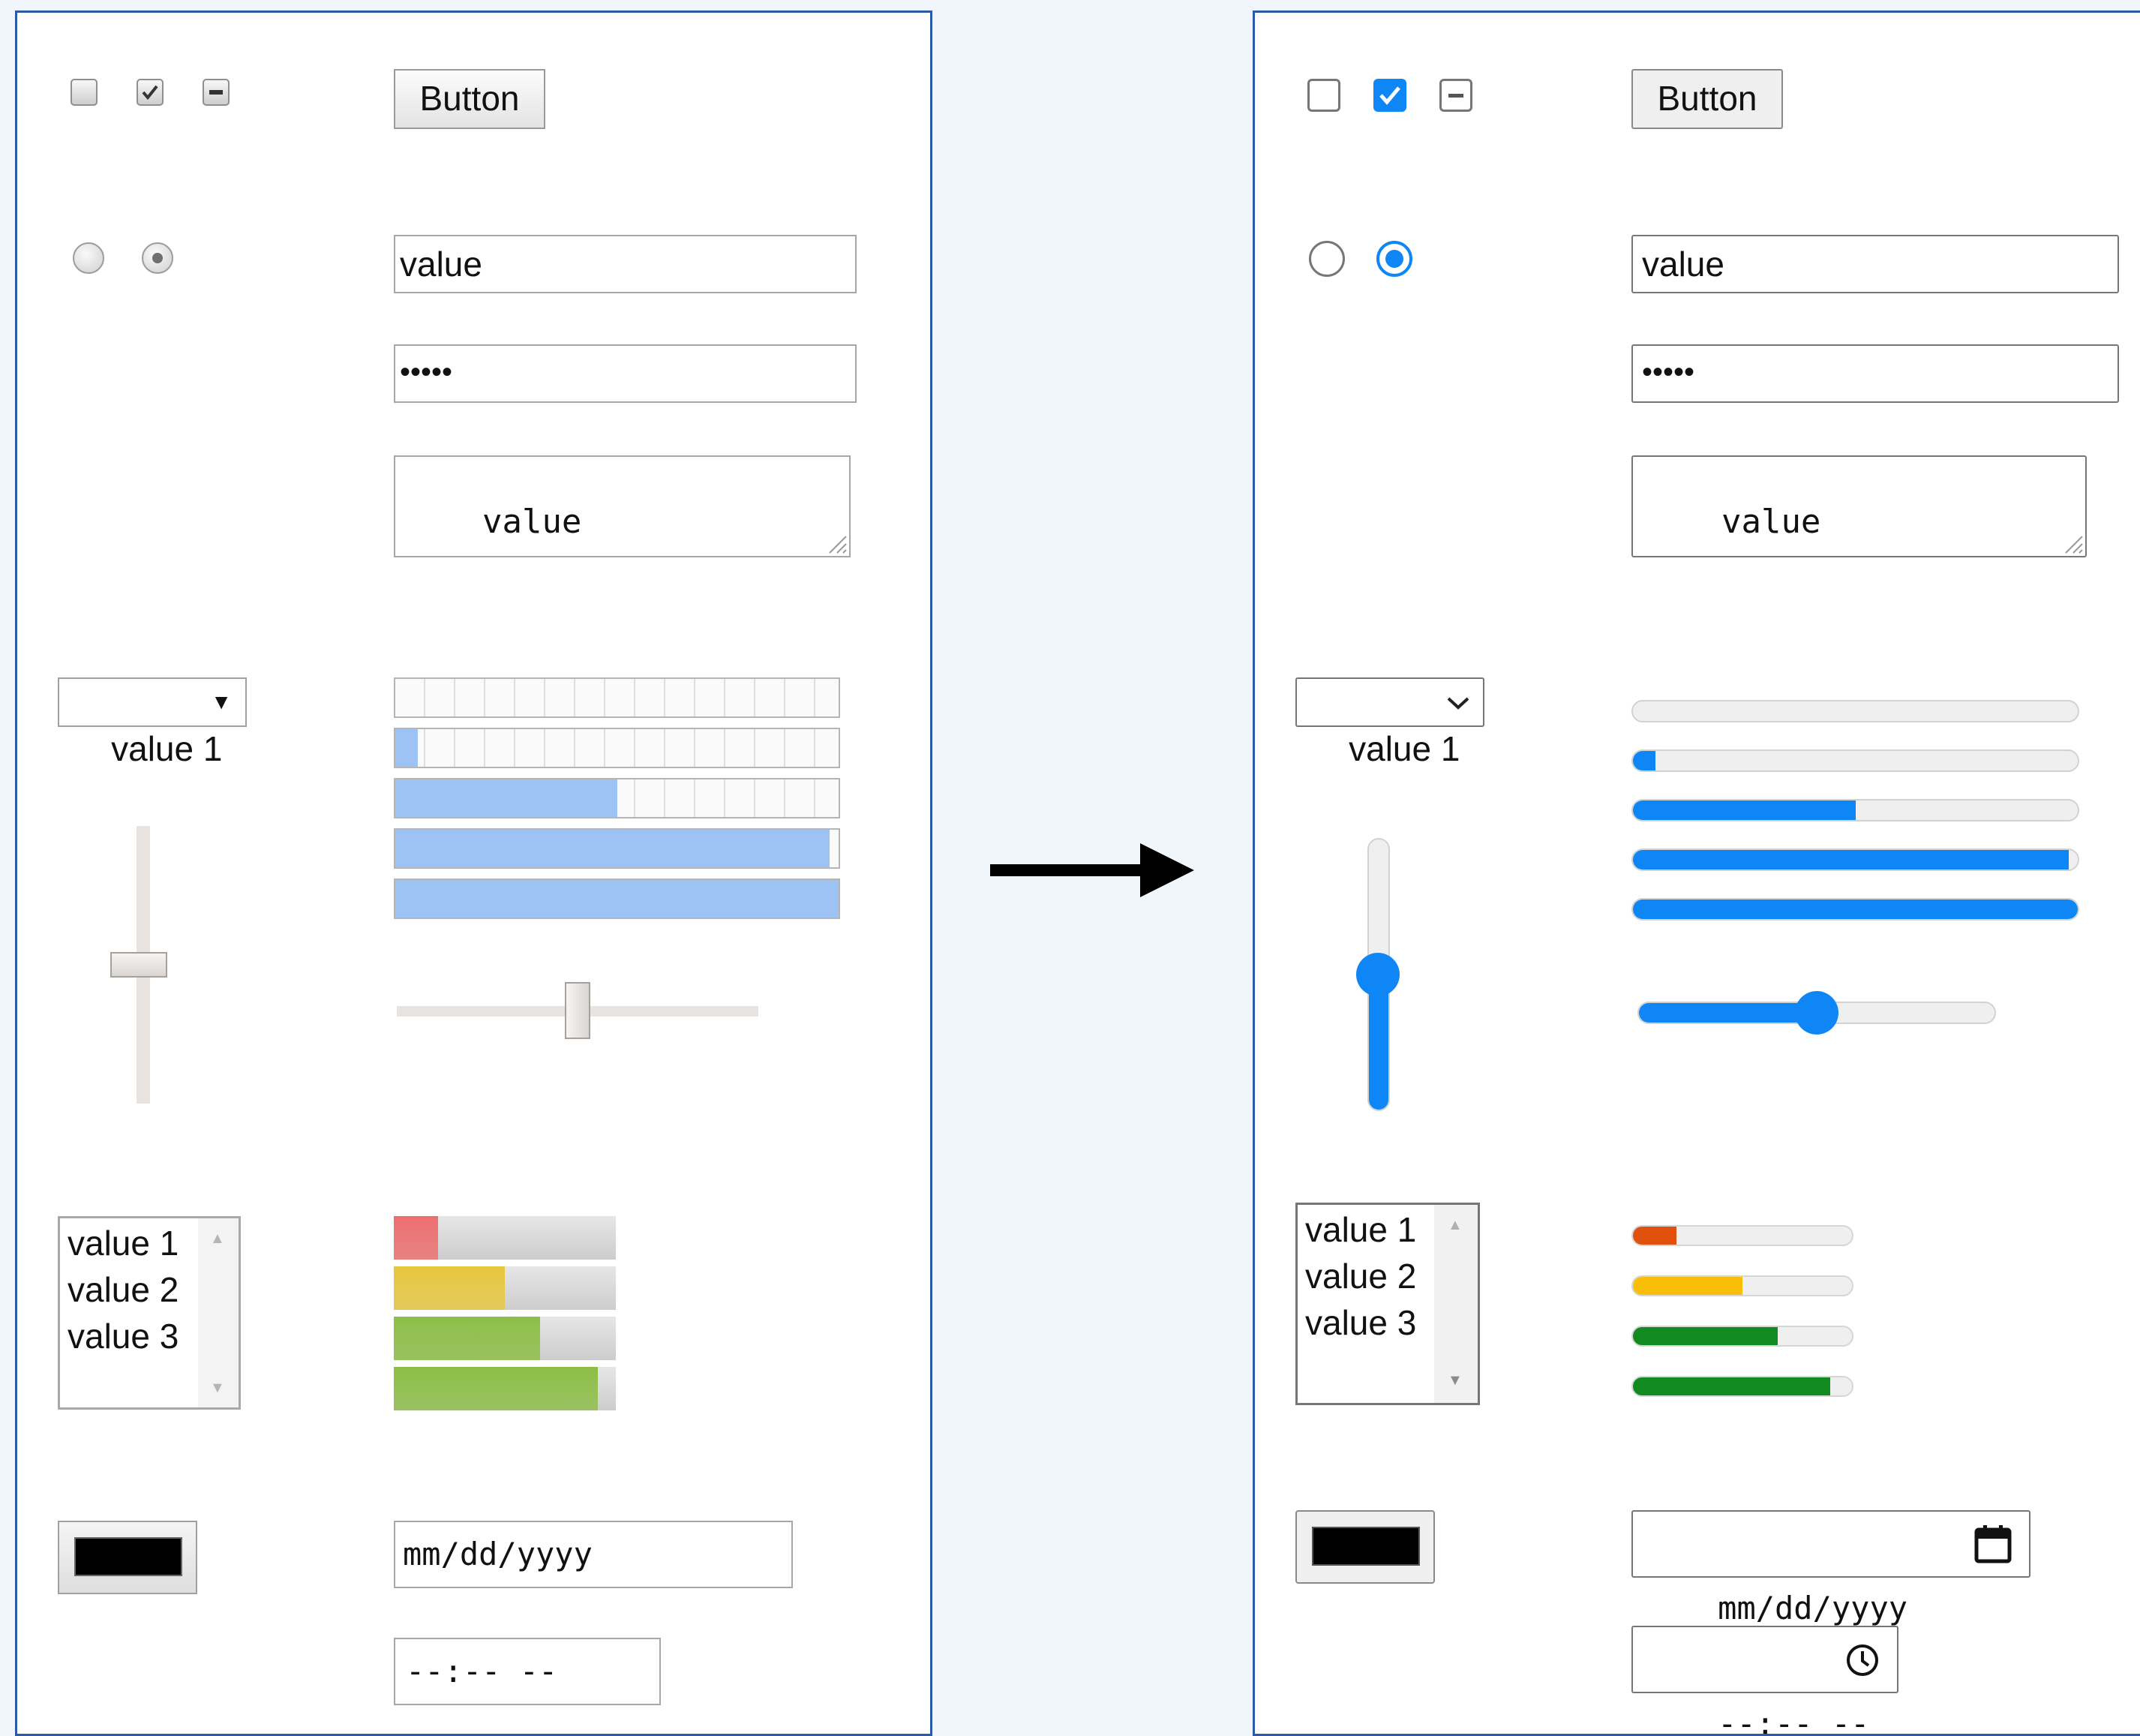 The width and height of the screenshot is (2140, 1736). I want to click on modern-date-input: mm/dd/yyyy, so click(1831, 1568).